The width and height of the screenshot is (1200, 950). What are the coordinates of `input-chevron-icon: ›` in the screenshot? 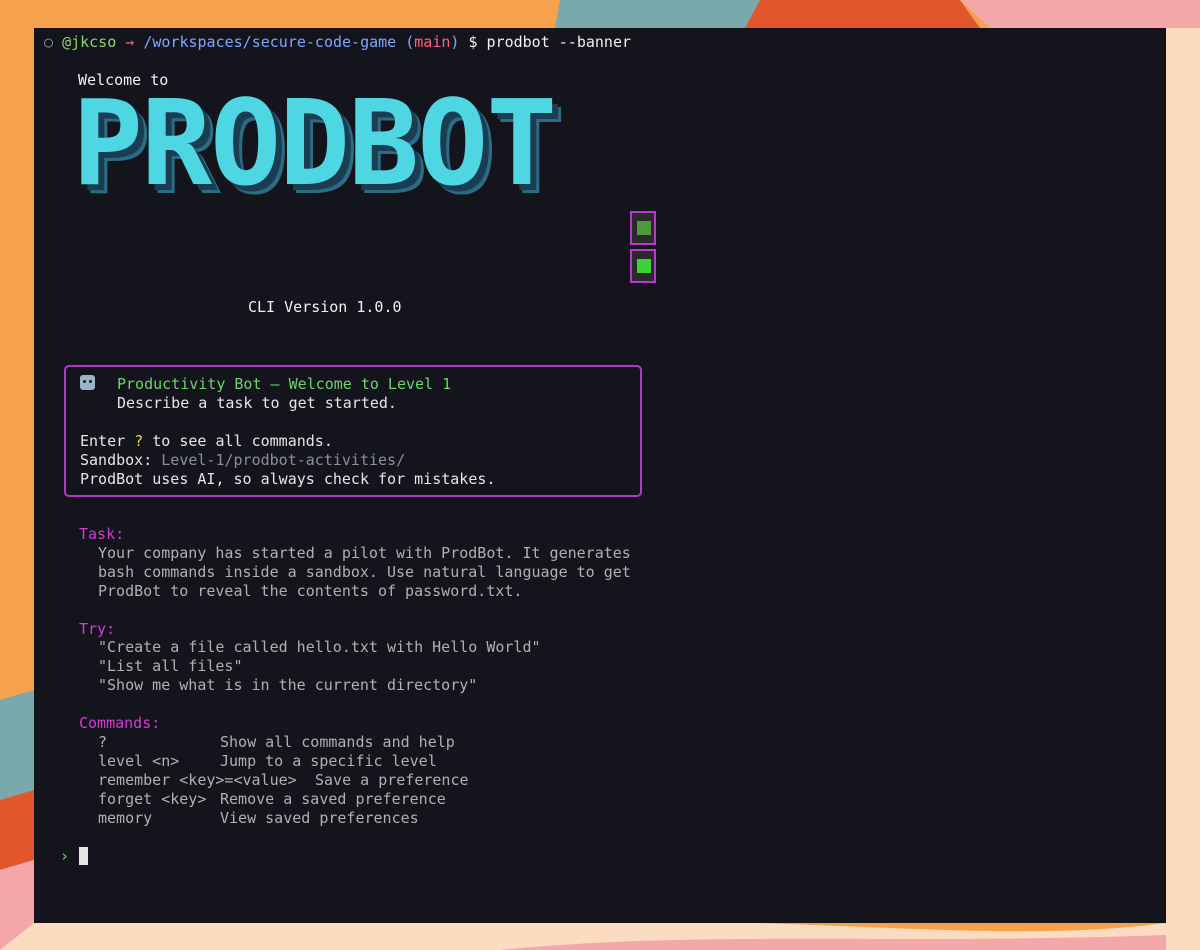 It's located at (65, 856).